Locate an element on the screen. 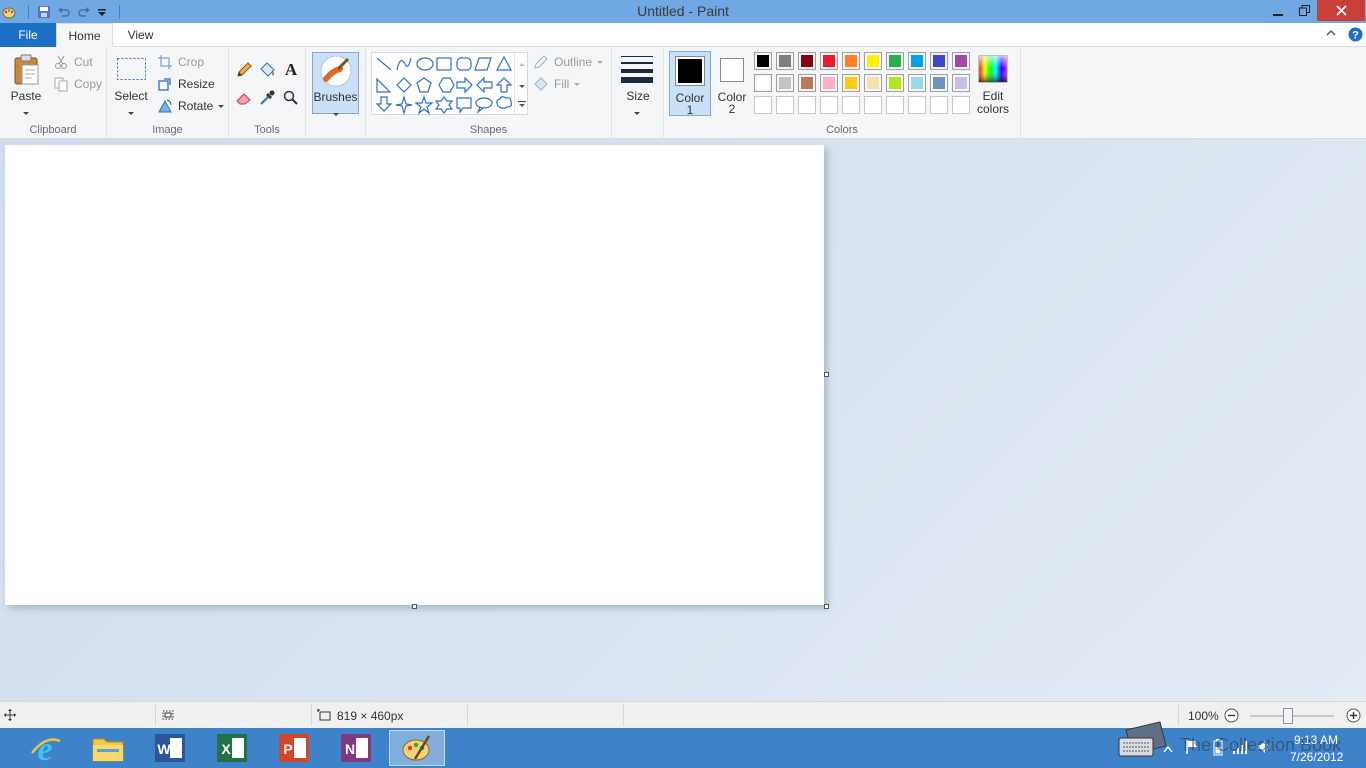 This screenshot has width=1366, height=768. taskbar-onenote: N is located at coordinates (356, 748).